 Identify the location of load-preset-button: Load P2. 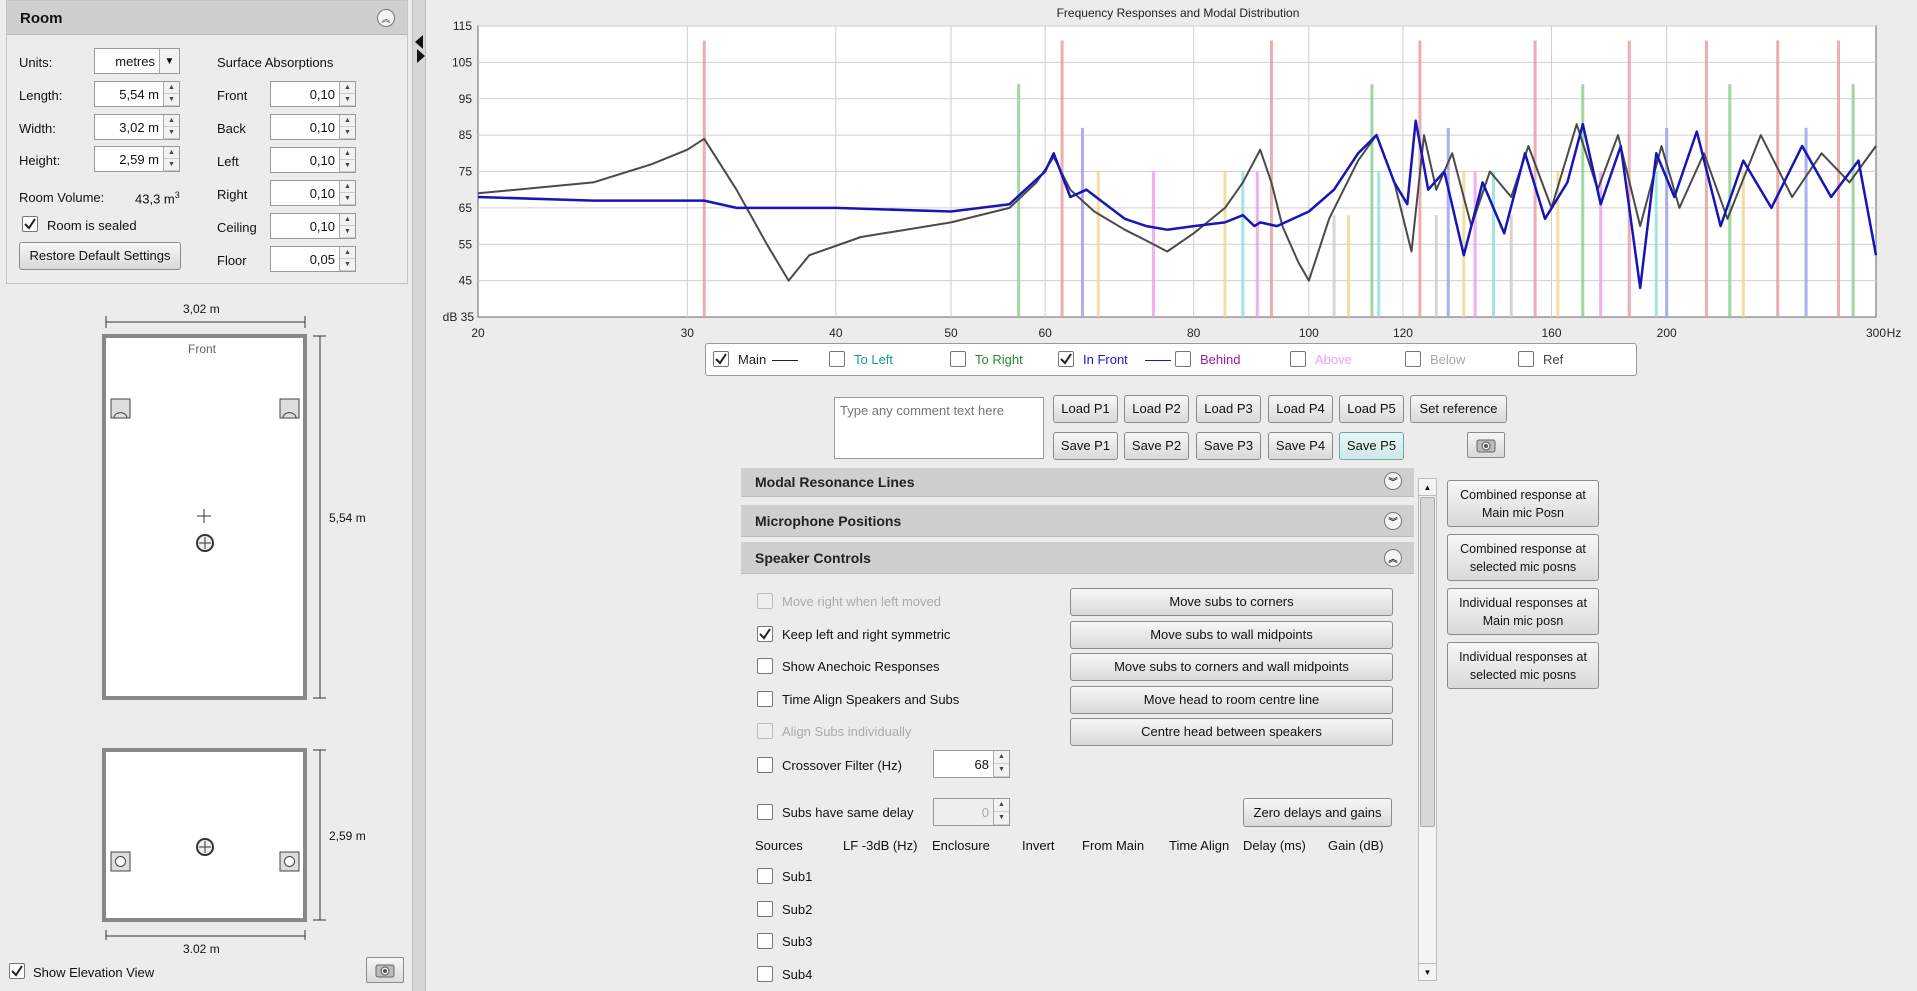
(1156, 409).